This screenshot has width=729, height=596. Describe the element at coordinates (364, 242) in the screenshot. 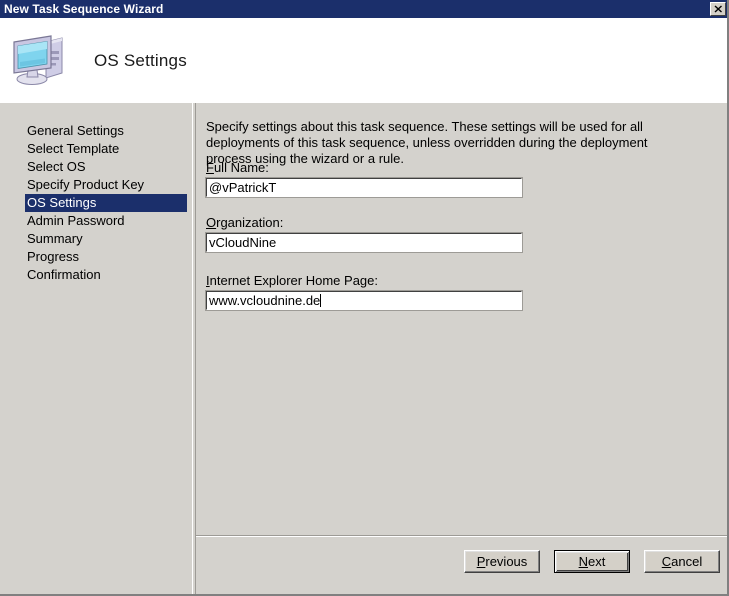

I see `organization-input: vCloudNine` at that location.